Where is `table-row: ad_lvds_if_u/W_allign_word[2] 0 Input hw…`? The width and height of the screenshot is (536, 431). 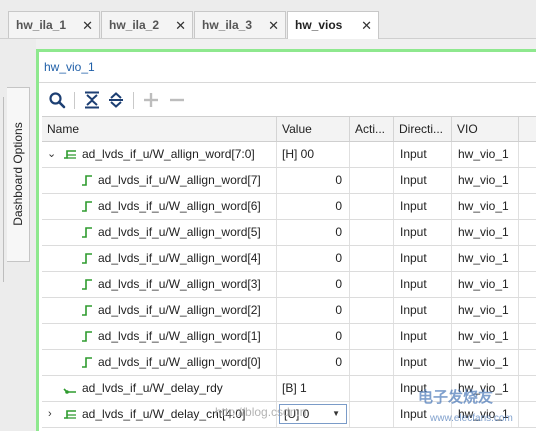
table-row: ad_lvds_if_u/W_allign_word[2] 0 Input hw… is located at coordinates (289, 311).